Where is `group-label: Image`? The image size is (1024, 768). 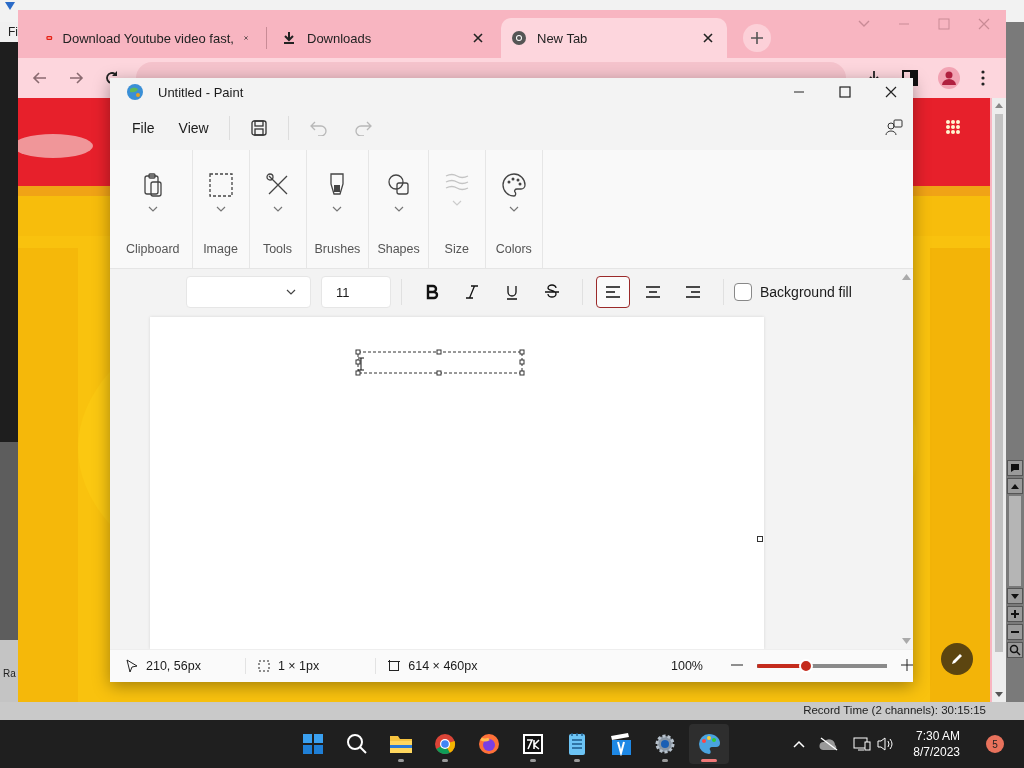 group-label: Image is located at coordinates (220, 249).